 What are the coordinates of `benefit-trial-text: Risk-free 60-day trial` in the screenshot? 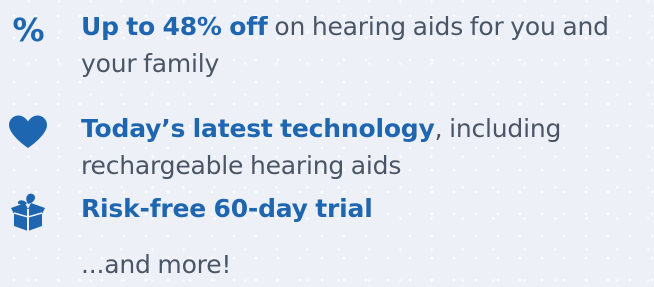 It's located at (365, 208).